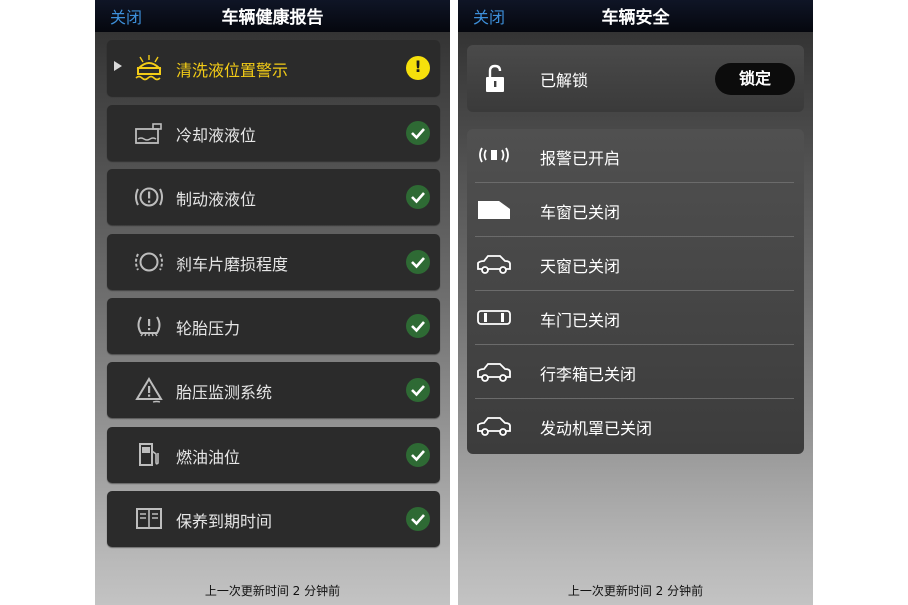  What do you see at coordinates (149, 68) in the screenshot?
I see `washer-fluid-icon` at bounding box center [149, 68].